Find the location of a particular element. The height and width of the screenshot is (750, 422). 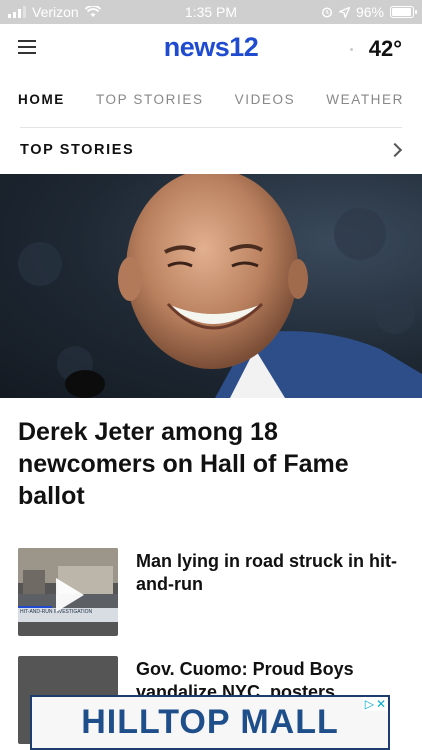

status-bar: Verizon 1:35 PM 96% is located at coordinates (211, 12).